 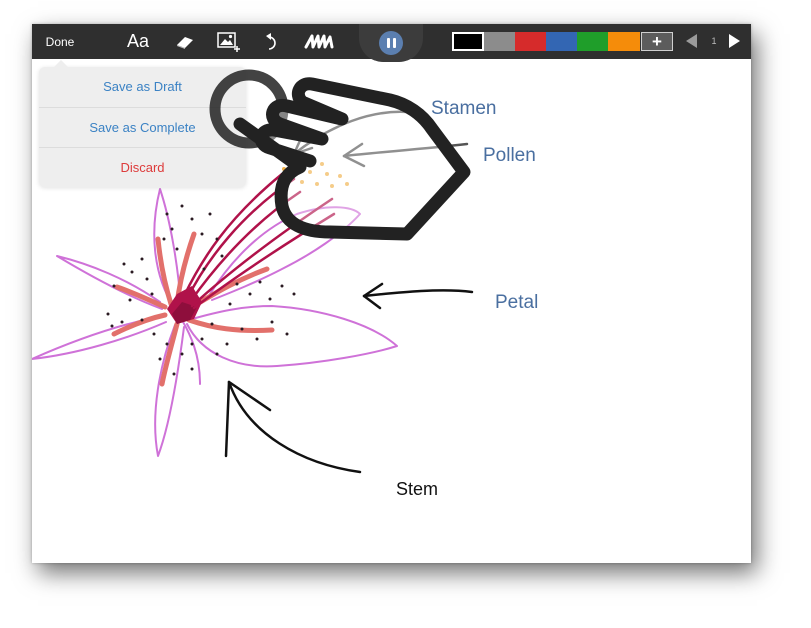 What do you see at coordinates (517, 302) in the screenshot?
I see `label-petal: Petal` at bounding box center [517, 302].